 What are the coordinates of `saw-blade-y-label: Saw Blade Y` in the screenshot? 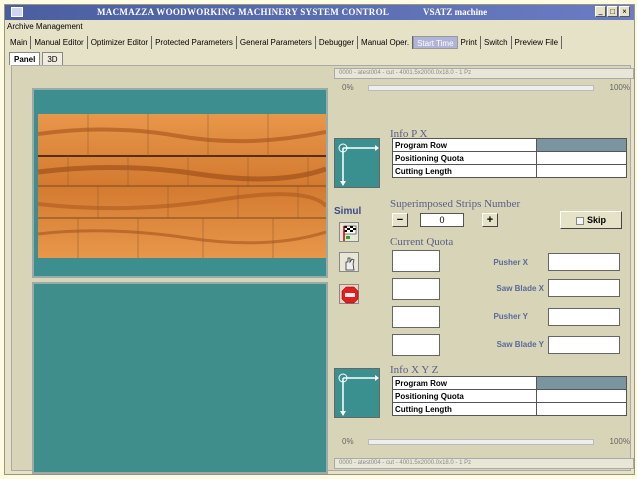 It's located at (520, 344).